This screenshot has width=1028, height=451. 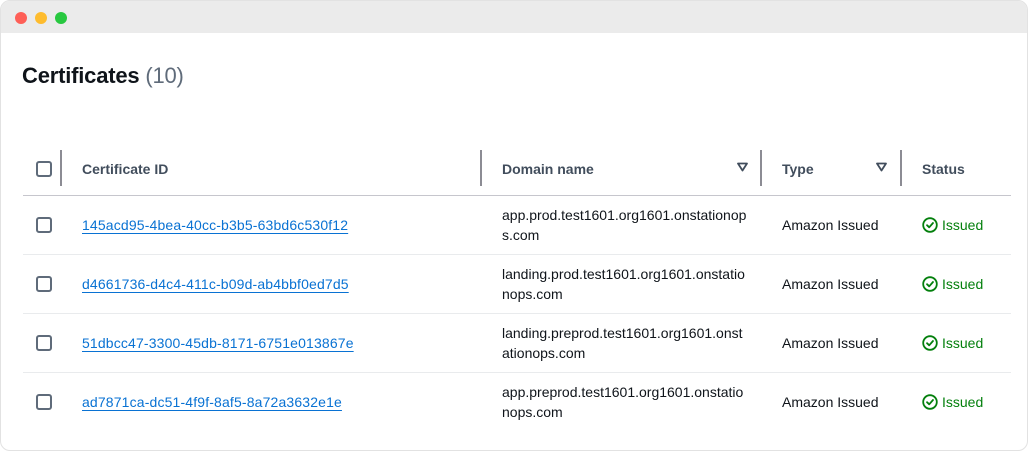 I want to click on column-header-type: Type, so click(x=798, y=168).